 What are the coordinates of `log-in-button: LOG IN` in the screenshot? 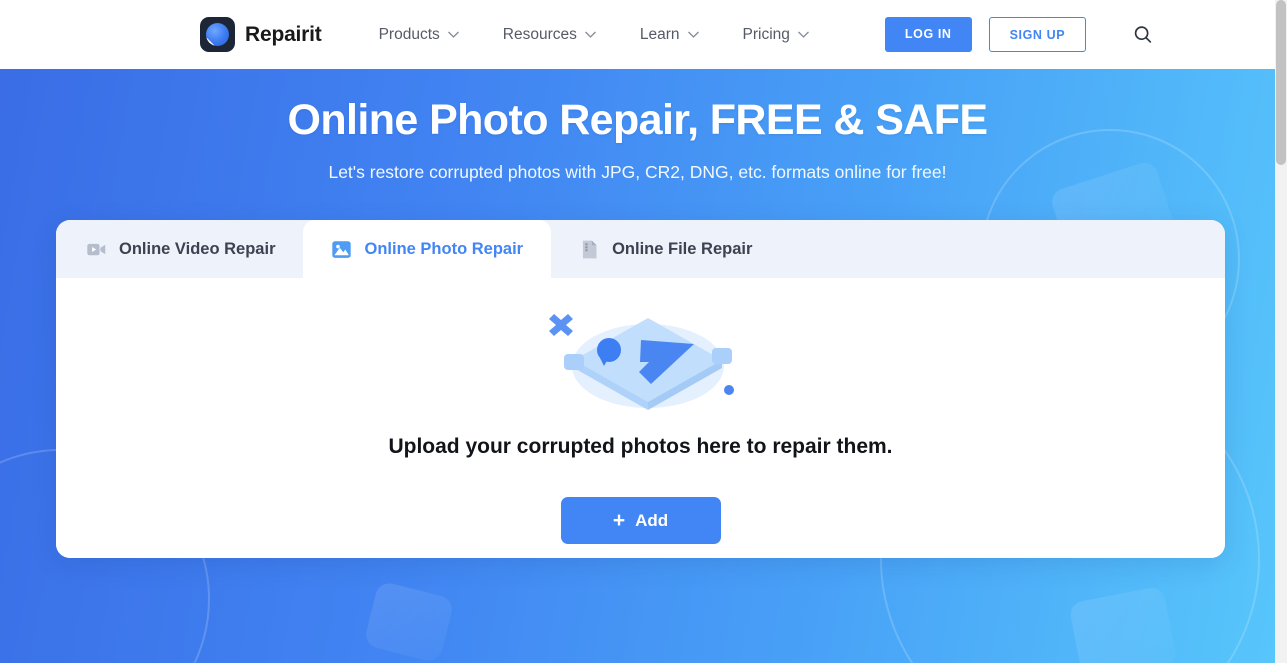 It's located at (928, 34).